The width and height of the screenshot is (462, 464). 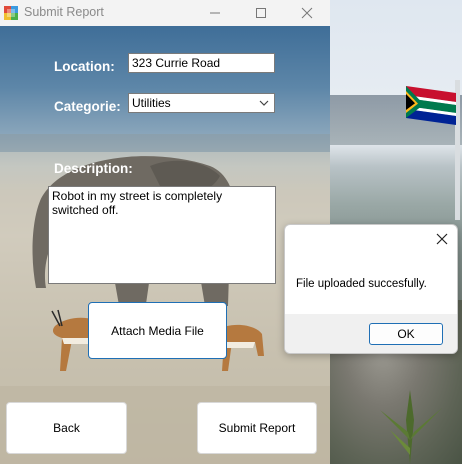 I want to click on dialog-message: File uploaded succesfully., so click(x=361, y=284).